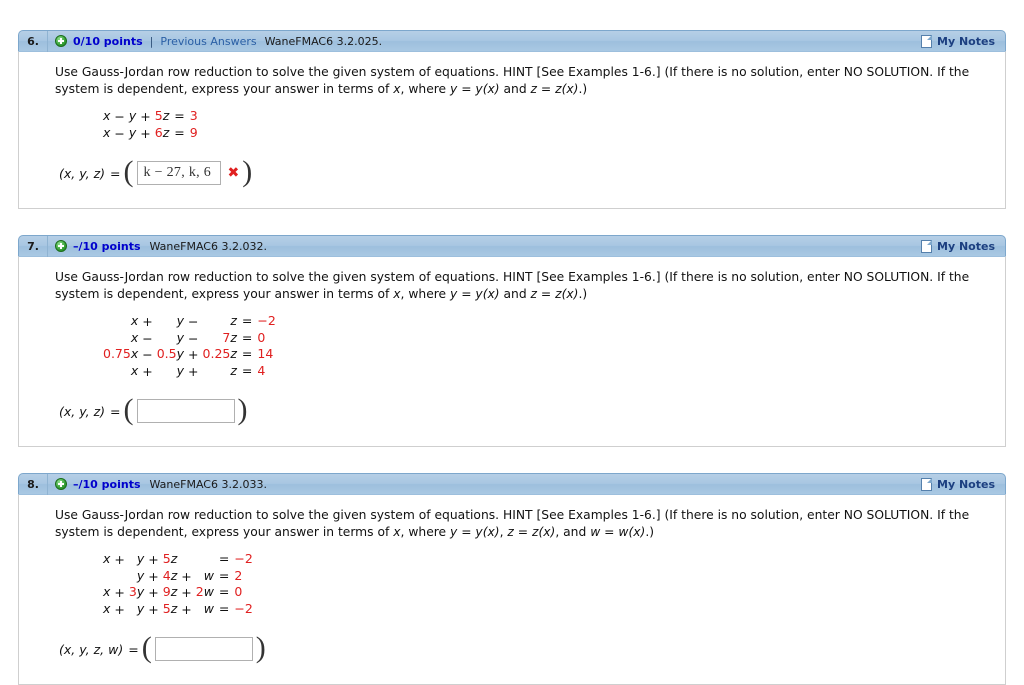 Image resolution: width=1024 pixels, height=685 pixels. Describe the element at coordinates (171, 355) in the screenshot. I see `equation-term: 0.5y` at that location.